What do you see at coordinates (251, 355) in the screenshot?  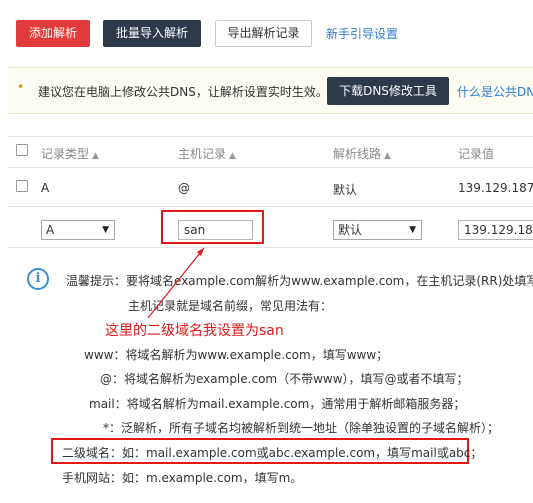 I see `help-item-desc: ：将域名解析为www.example.com，填写www；` at bounding box center [251, 355].